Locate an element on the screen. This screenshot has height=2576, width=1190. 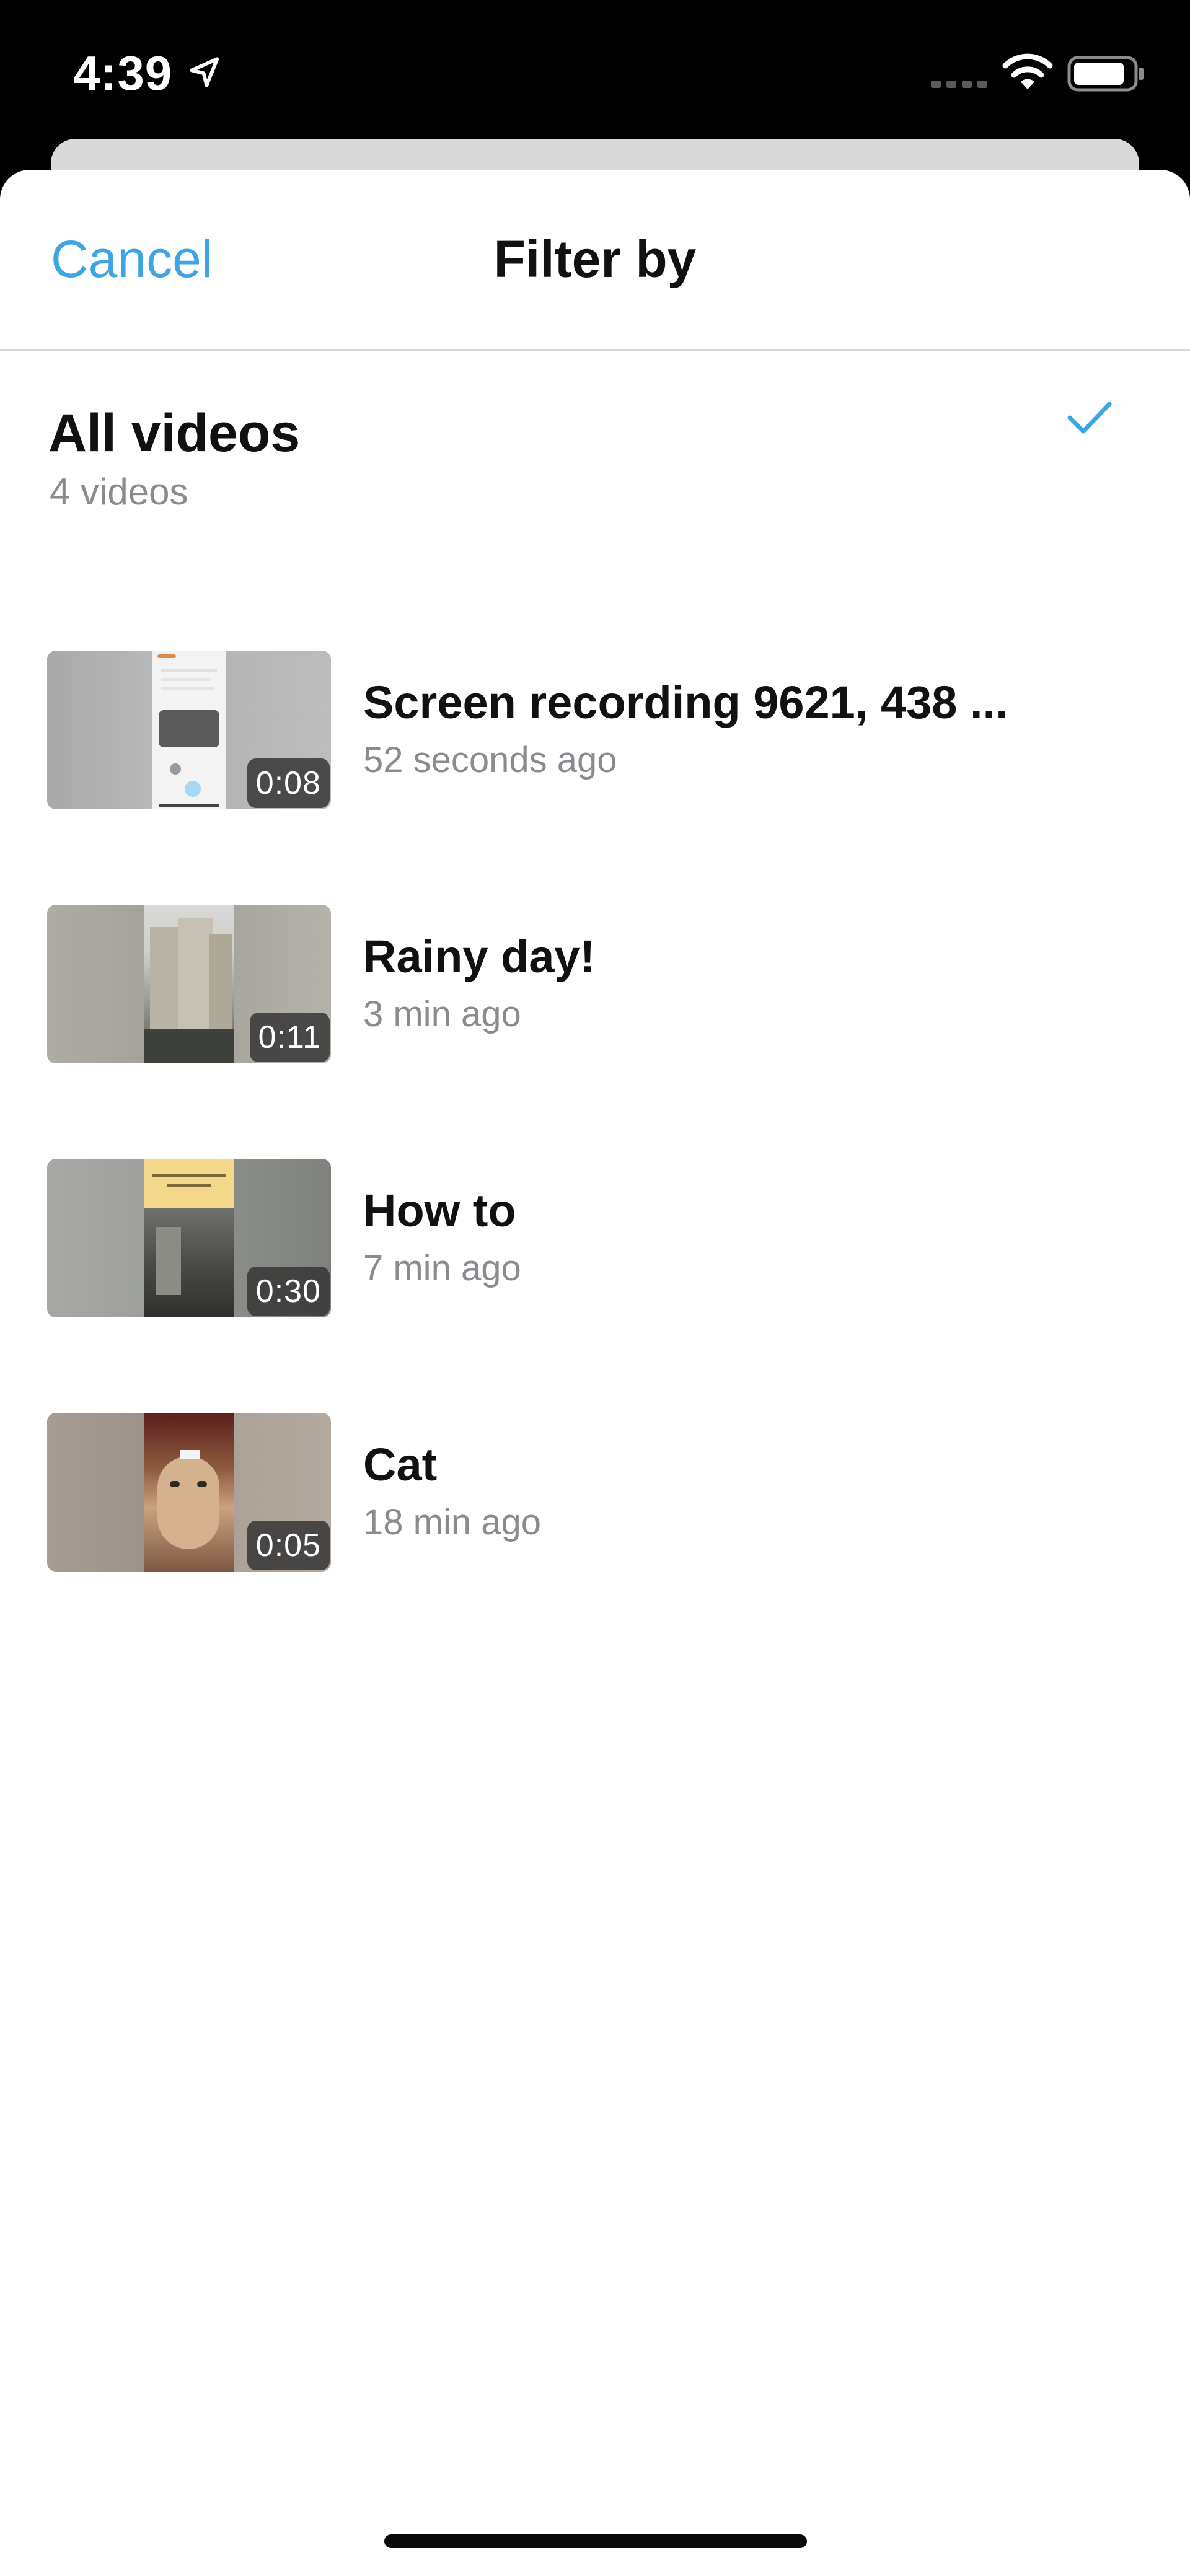
duration-badge: 0:30 is located at coordinates (288, 1291).